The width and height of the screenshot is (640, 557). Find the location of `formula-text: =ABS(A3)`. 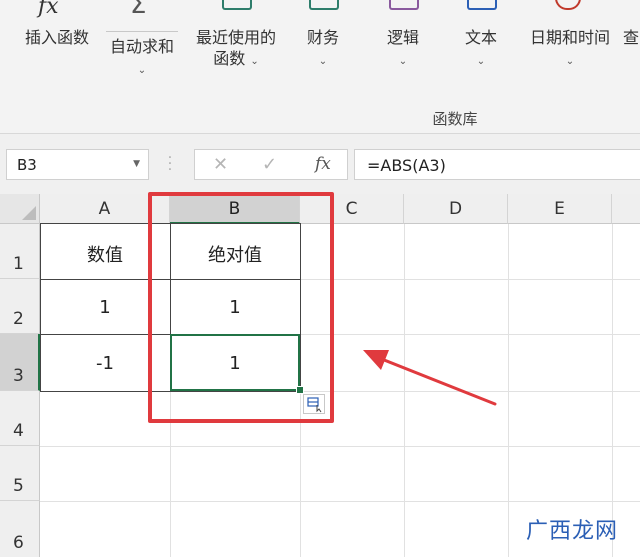

formula-text: =ABS(A3) is located at coordinates (406, 165).